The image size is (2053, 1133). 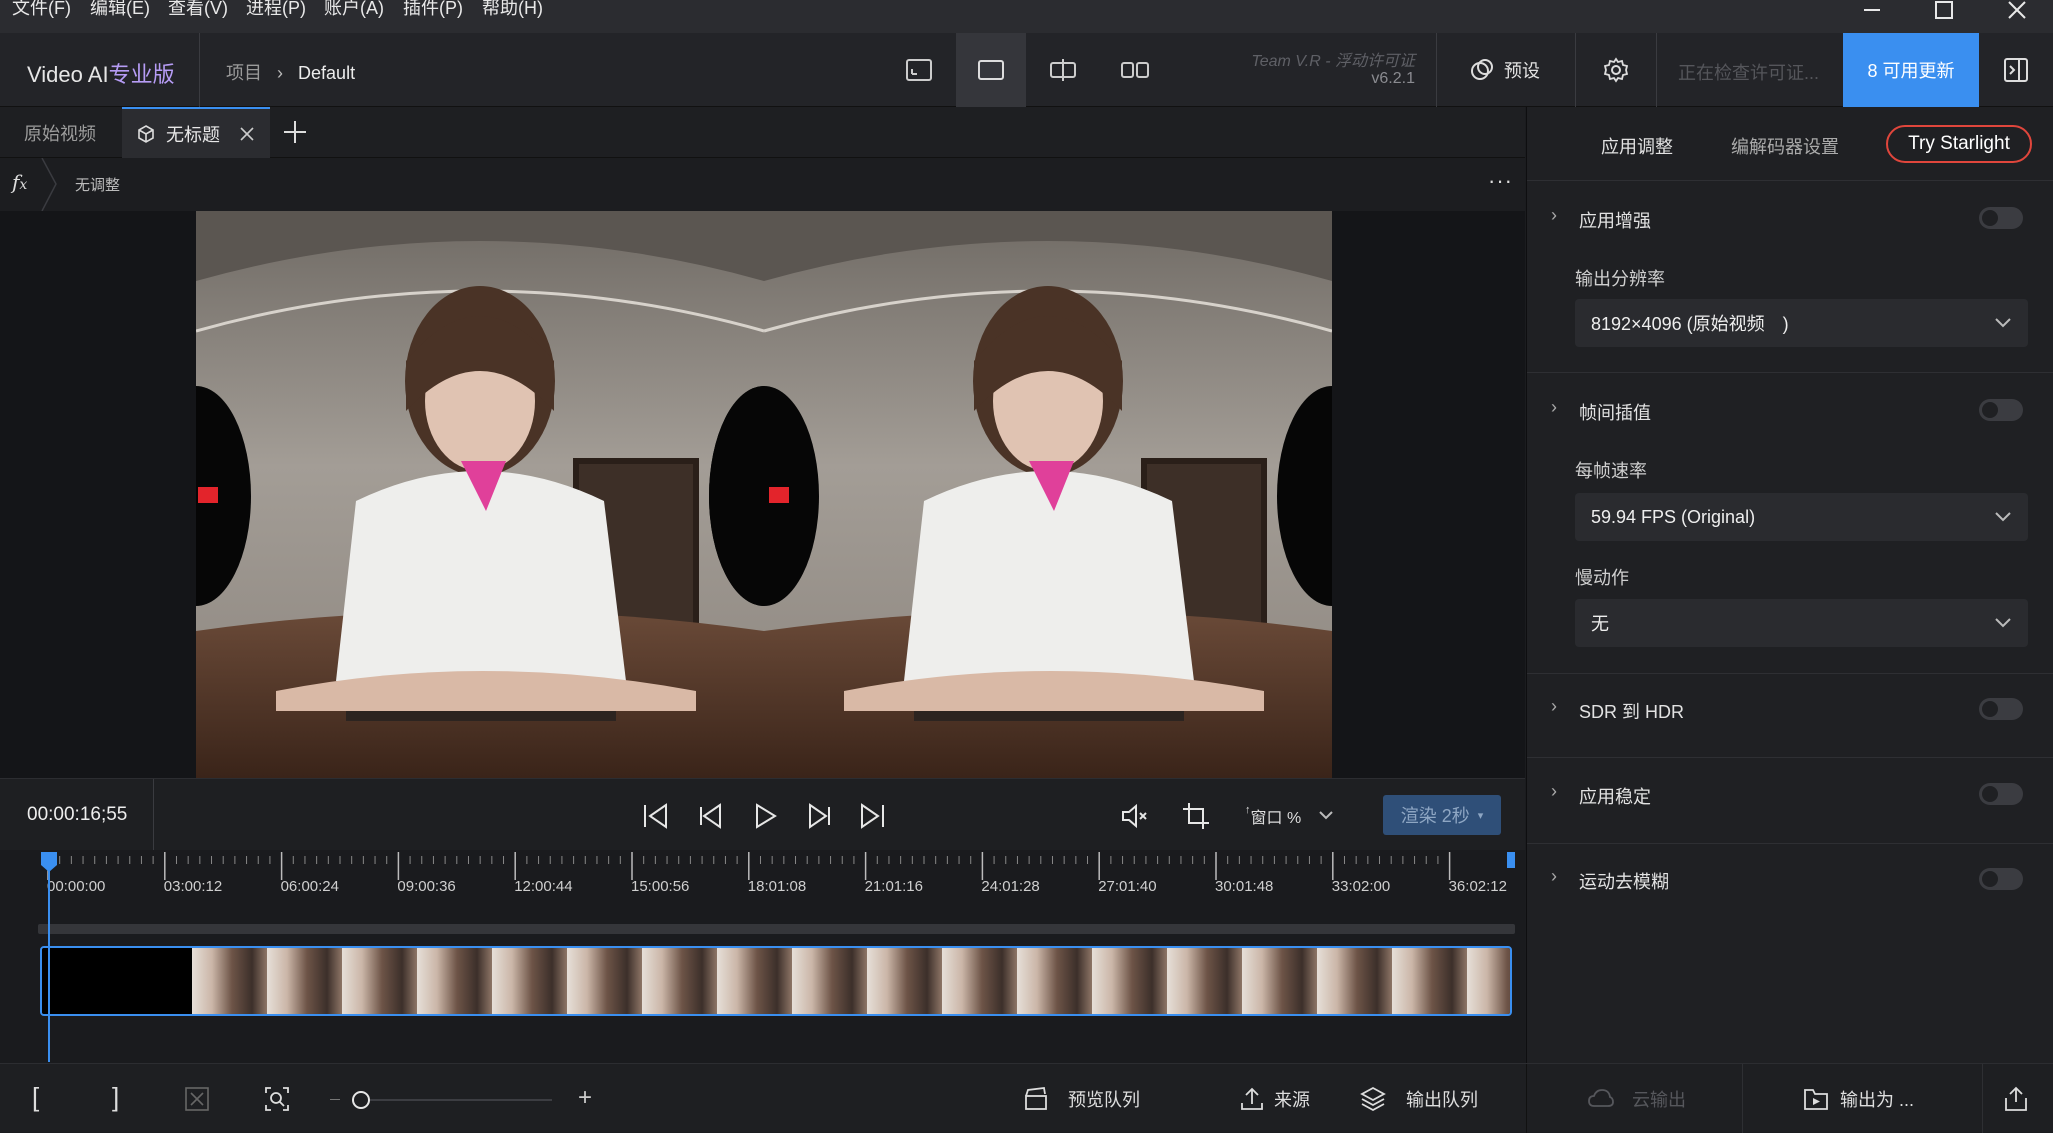 What do you see at coordinates (1442, 1099) in the screenshot?
I see `export-queue-label: 输出队列` at bounding box center [1442, 1099].